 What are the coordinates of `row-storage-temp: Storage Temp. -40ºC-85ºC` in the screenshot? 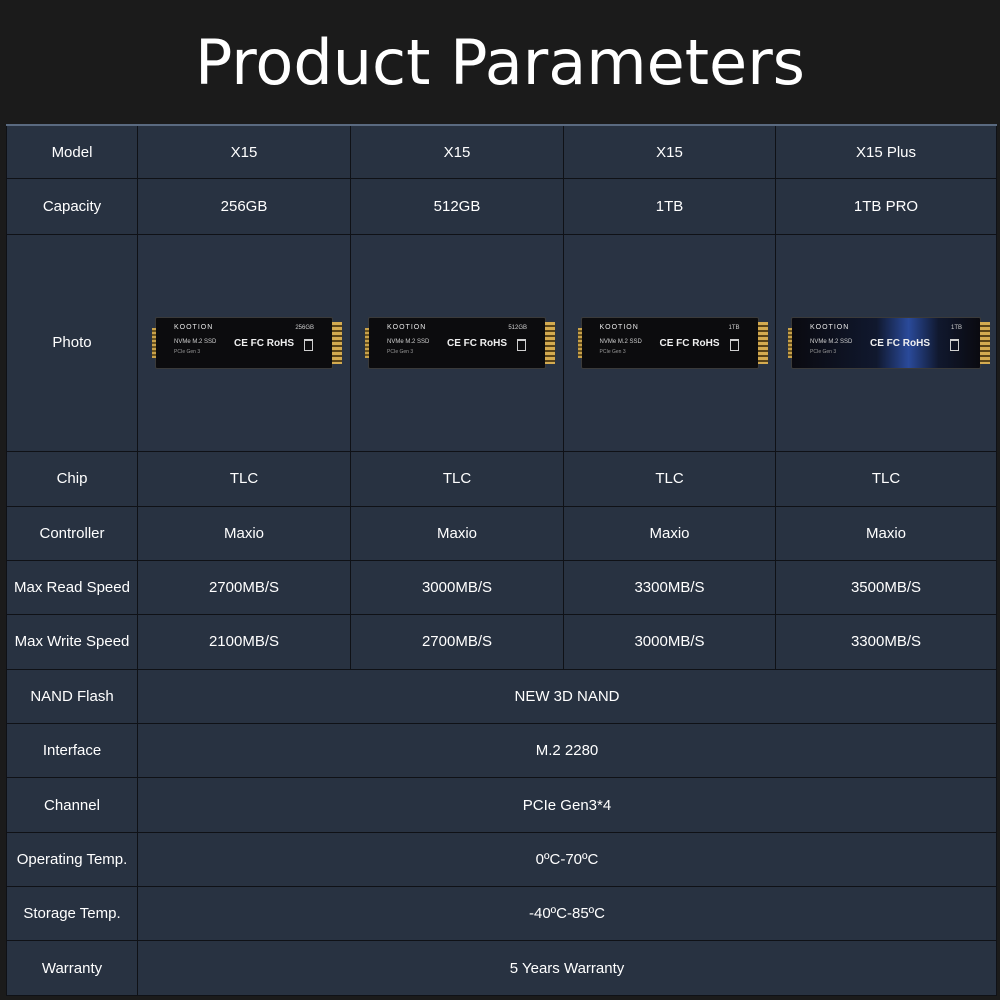 It's located at (501, 914).